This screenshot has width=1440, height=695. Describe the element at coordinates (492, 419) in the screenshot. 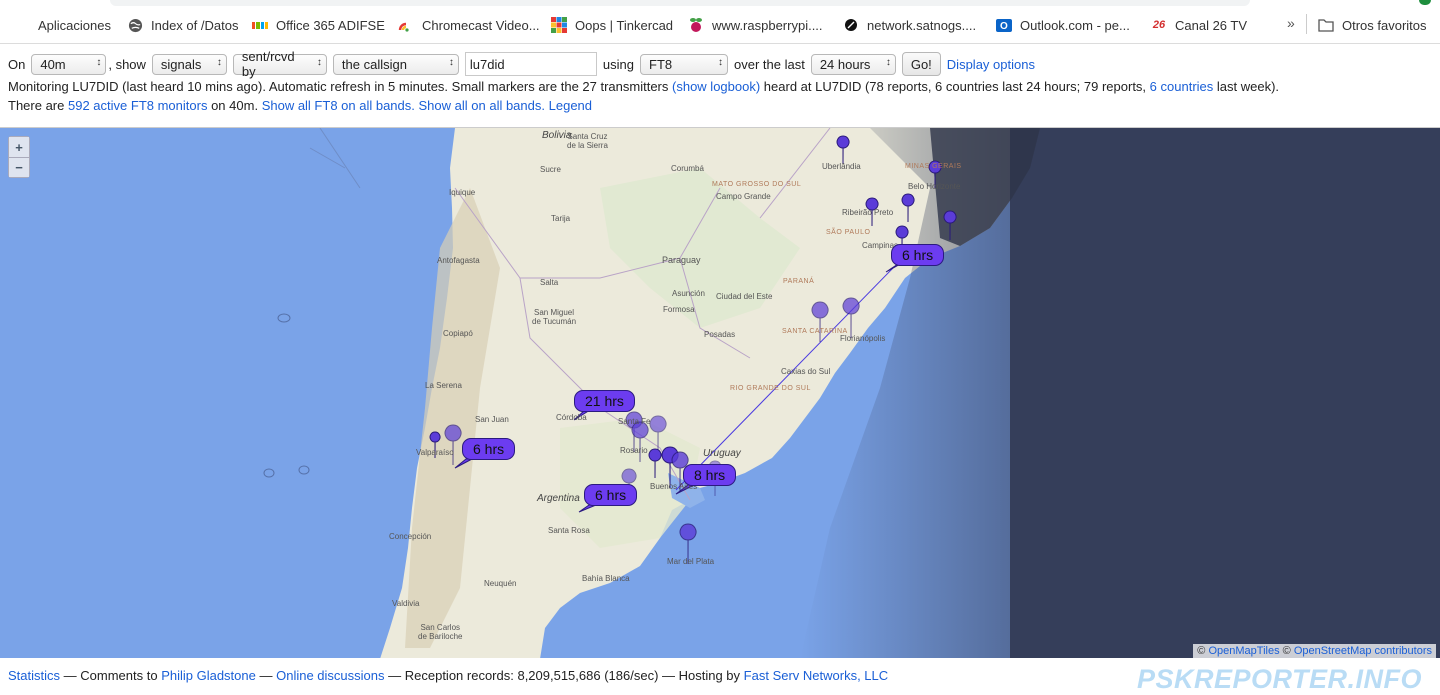

I see `label-san-juan: San Juan` at that location.